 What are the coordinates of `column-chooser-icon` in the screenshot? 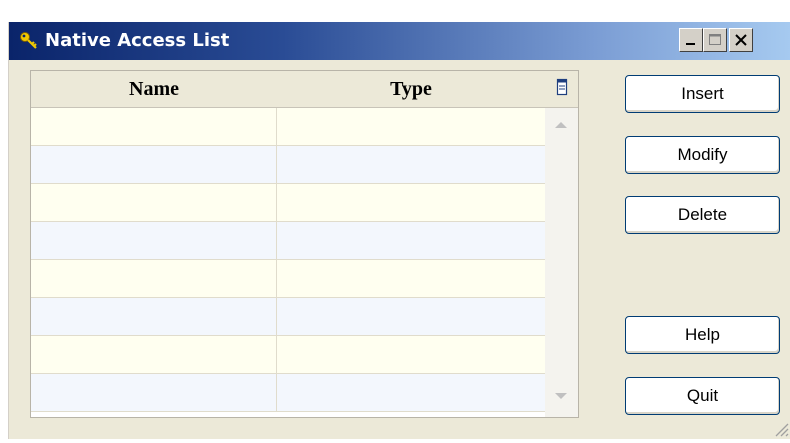 It's located at (562, 87).